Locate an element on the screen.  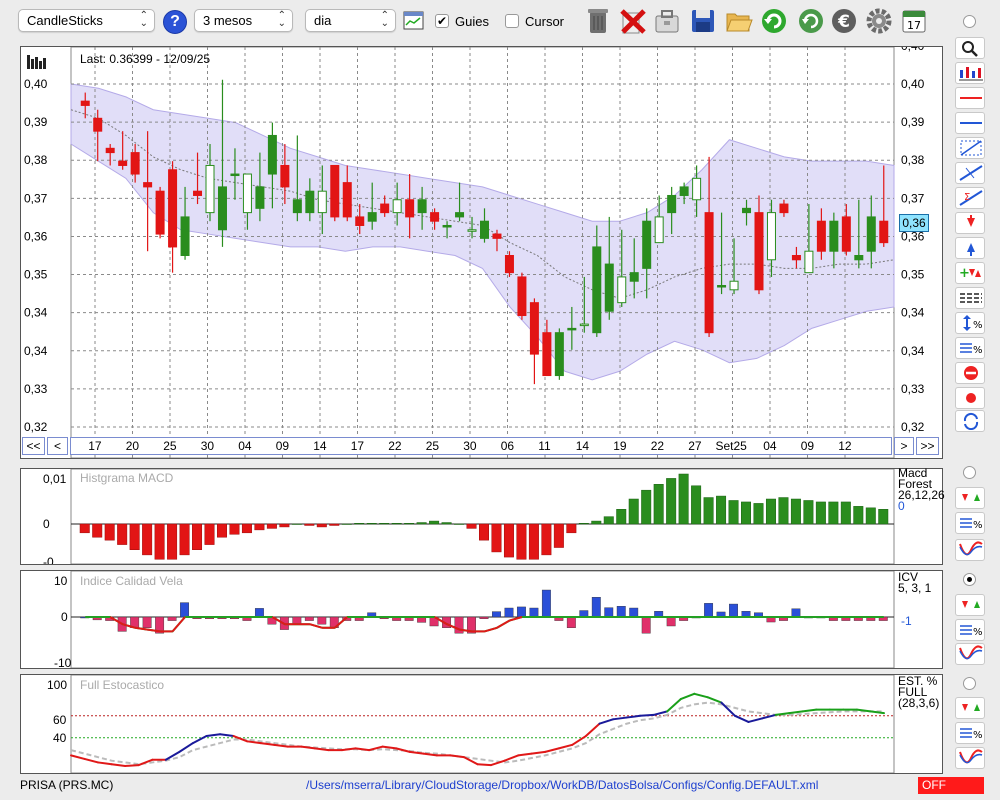
sync-button is located at coordinates (970, 421).